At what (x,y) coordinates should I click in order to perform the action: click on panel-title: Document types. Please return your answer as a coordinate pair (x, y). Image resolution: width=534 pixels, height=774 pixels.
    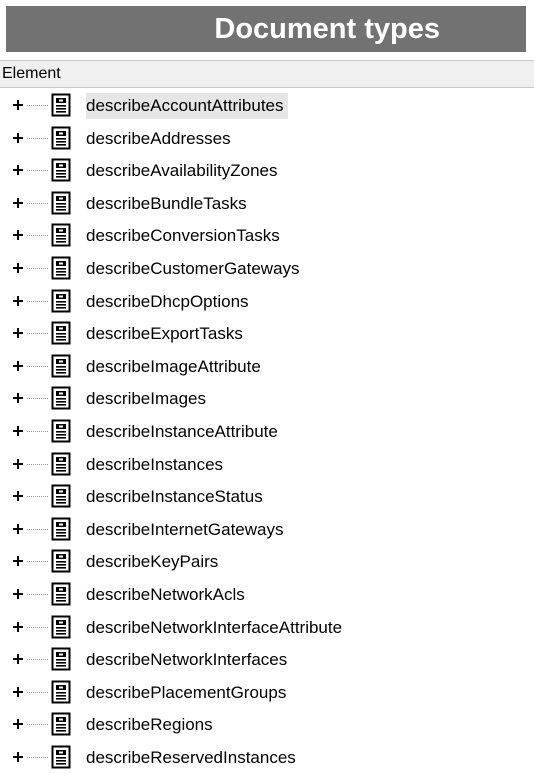
    Looking at the image, I should click on (266, 29).